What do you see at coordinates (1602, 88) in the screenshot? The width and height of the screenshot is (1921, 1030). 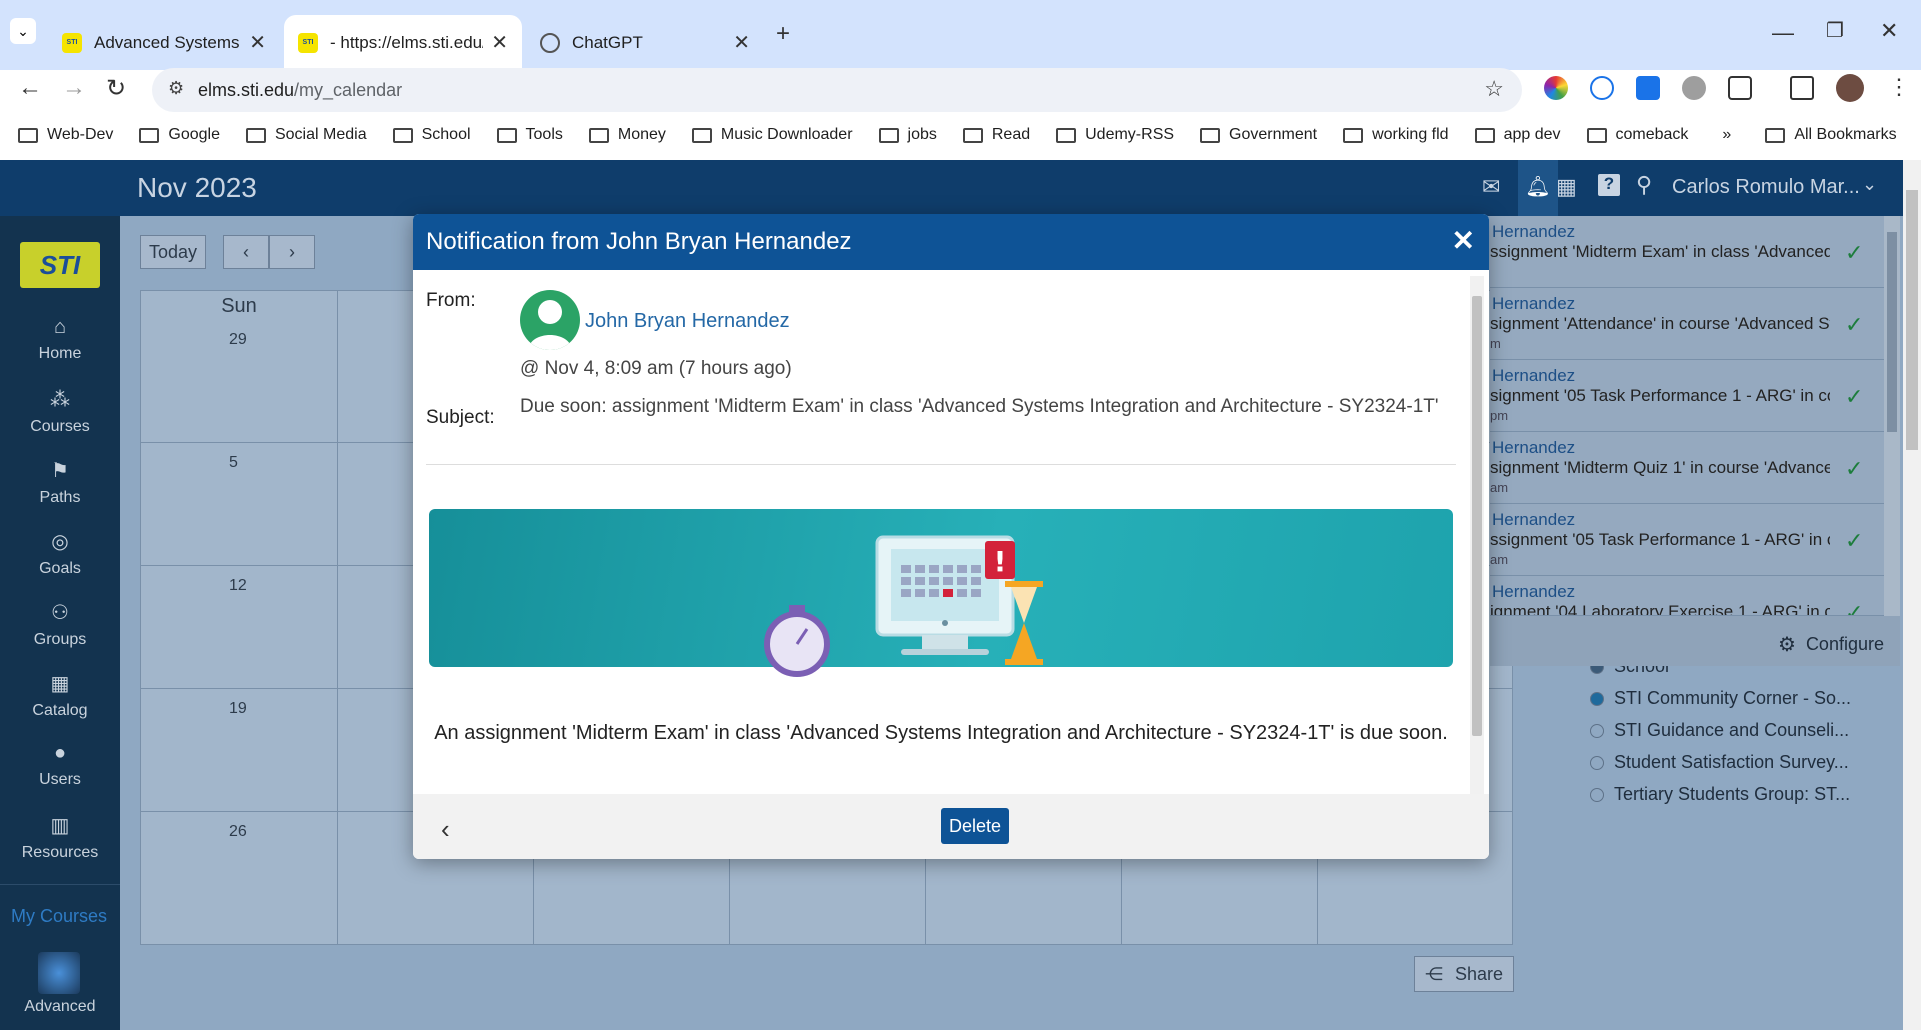 I see `grammar-extension-icon` at bounding box center [1602, 88].